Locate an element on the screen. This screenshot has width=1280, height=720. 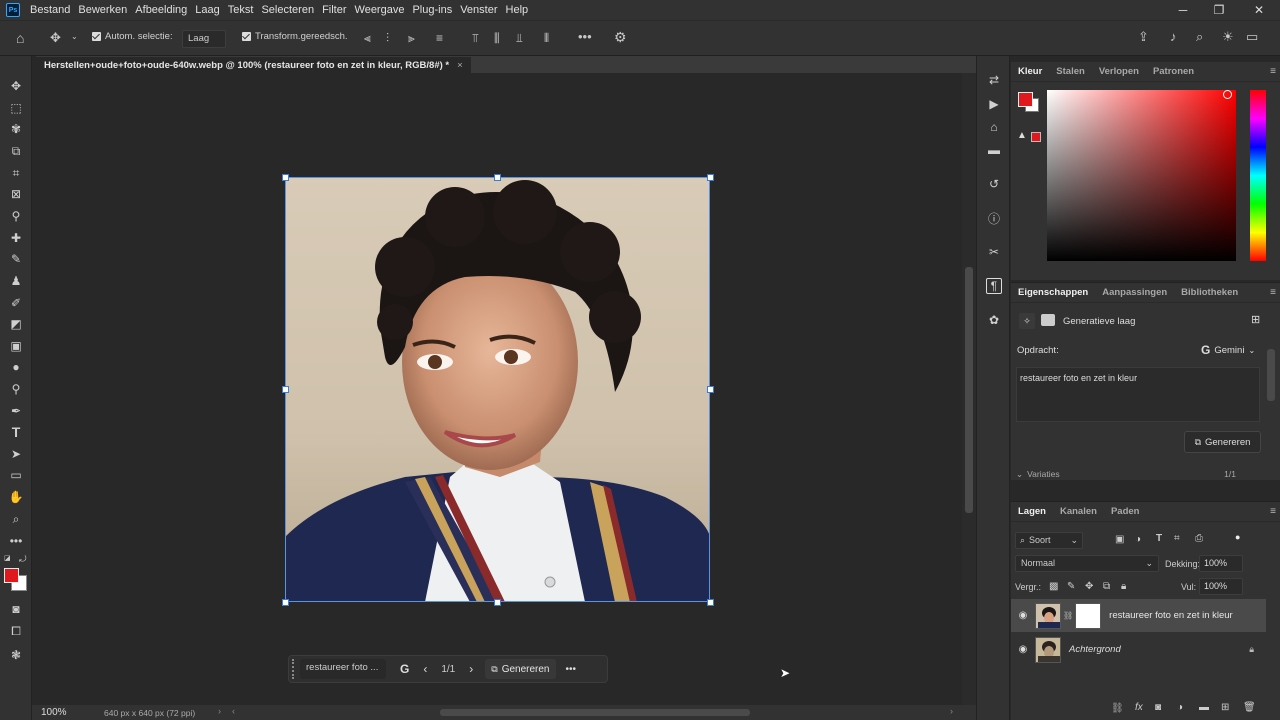
swap-colors-icon: ⤾ is located at coordinates (23, 559).